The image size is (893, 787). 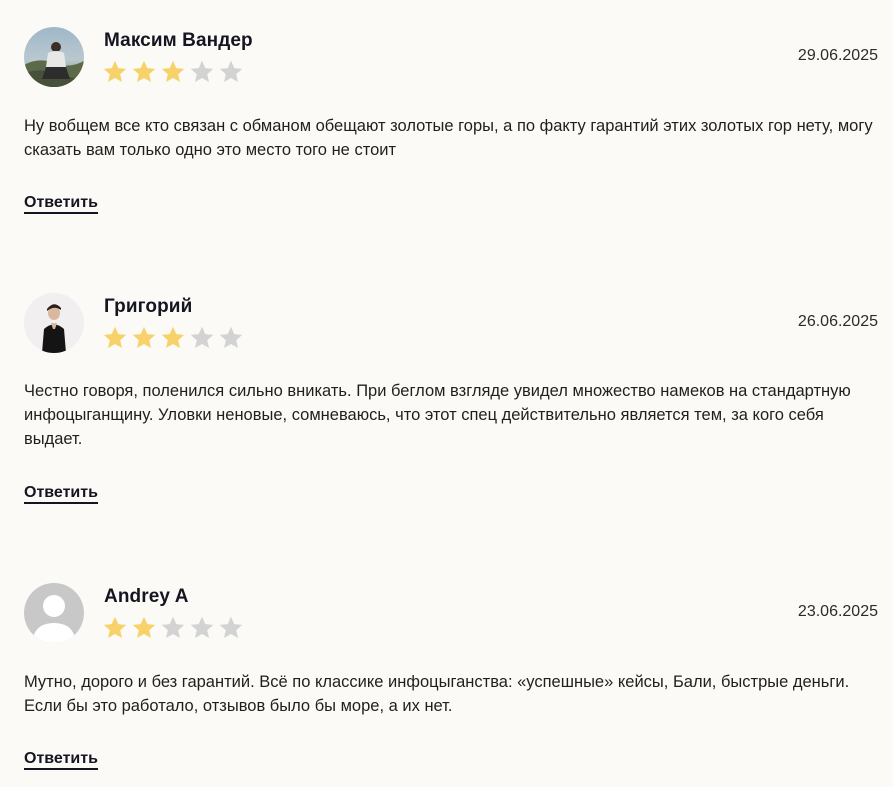 I want to click on review-date: 29.06.2025, so click(x=837, y=55).